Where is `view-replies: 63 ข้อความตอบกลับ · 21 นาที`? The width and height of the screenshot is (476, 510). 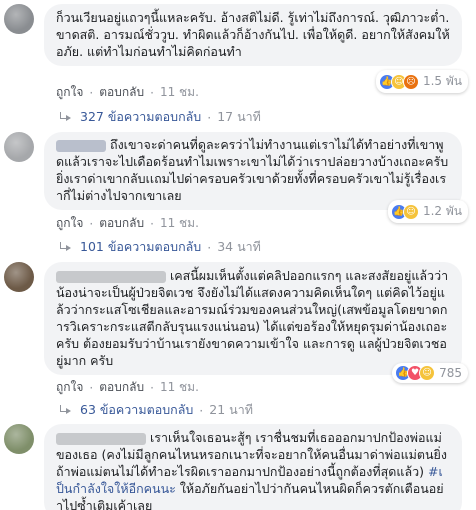 view-replies: 63 ข้อความตอบกลับ · 21 นาที is located at coordinates (155, 410).